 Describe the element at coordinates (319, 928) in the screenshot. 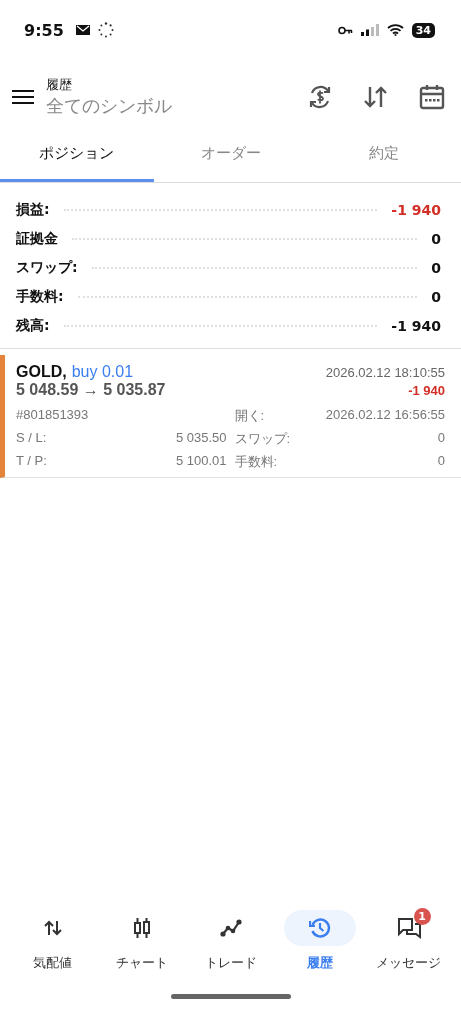

I see `history-icon` at that location.